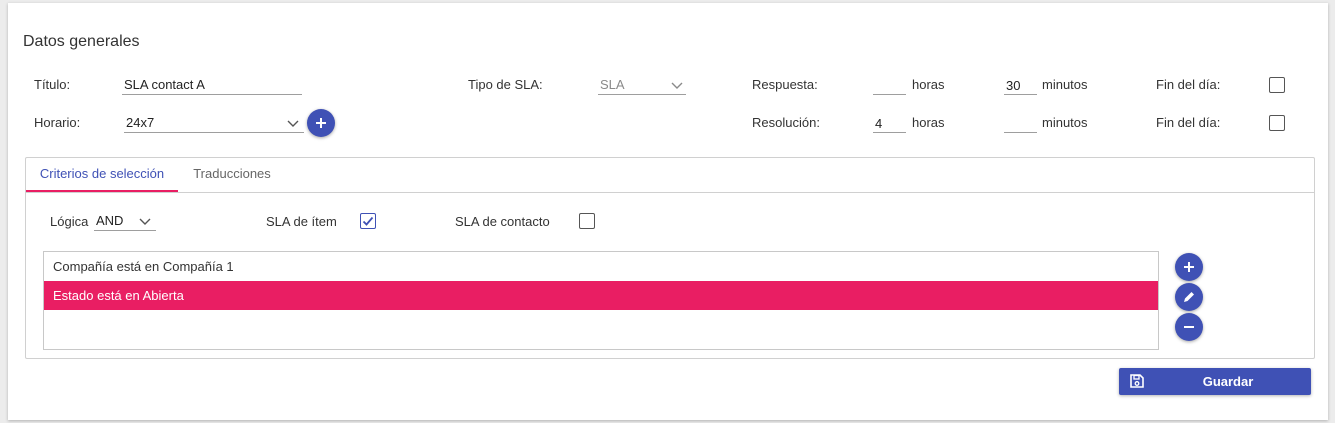 The height and width of the screenshot is (423, 1335). What do you see at coordinates (140, 122) in the screenshot?
I see `horario-value: 24x7` at bounding box center [140, 122].